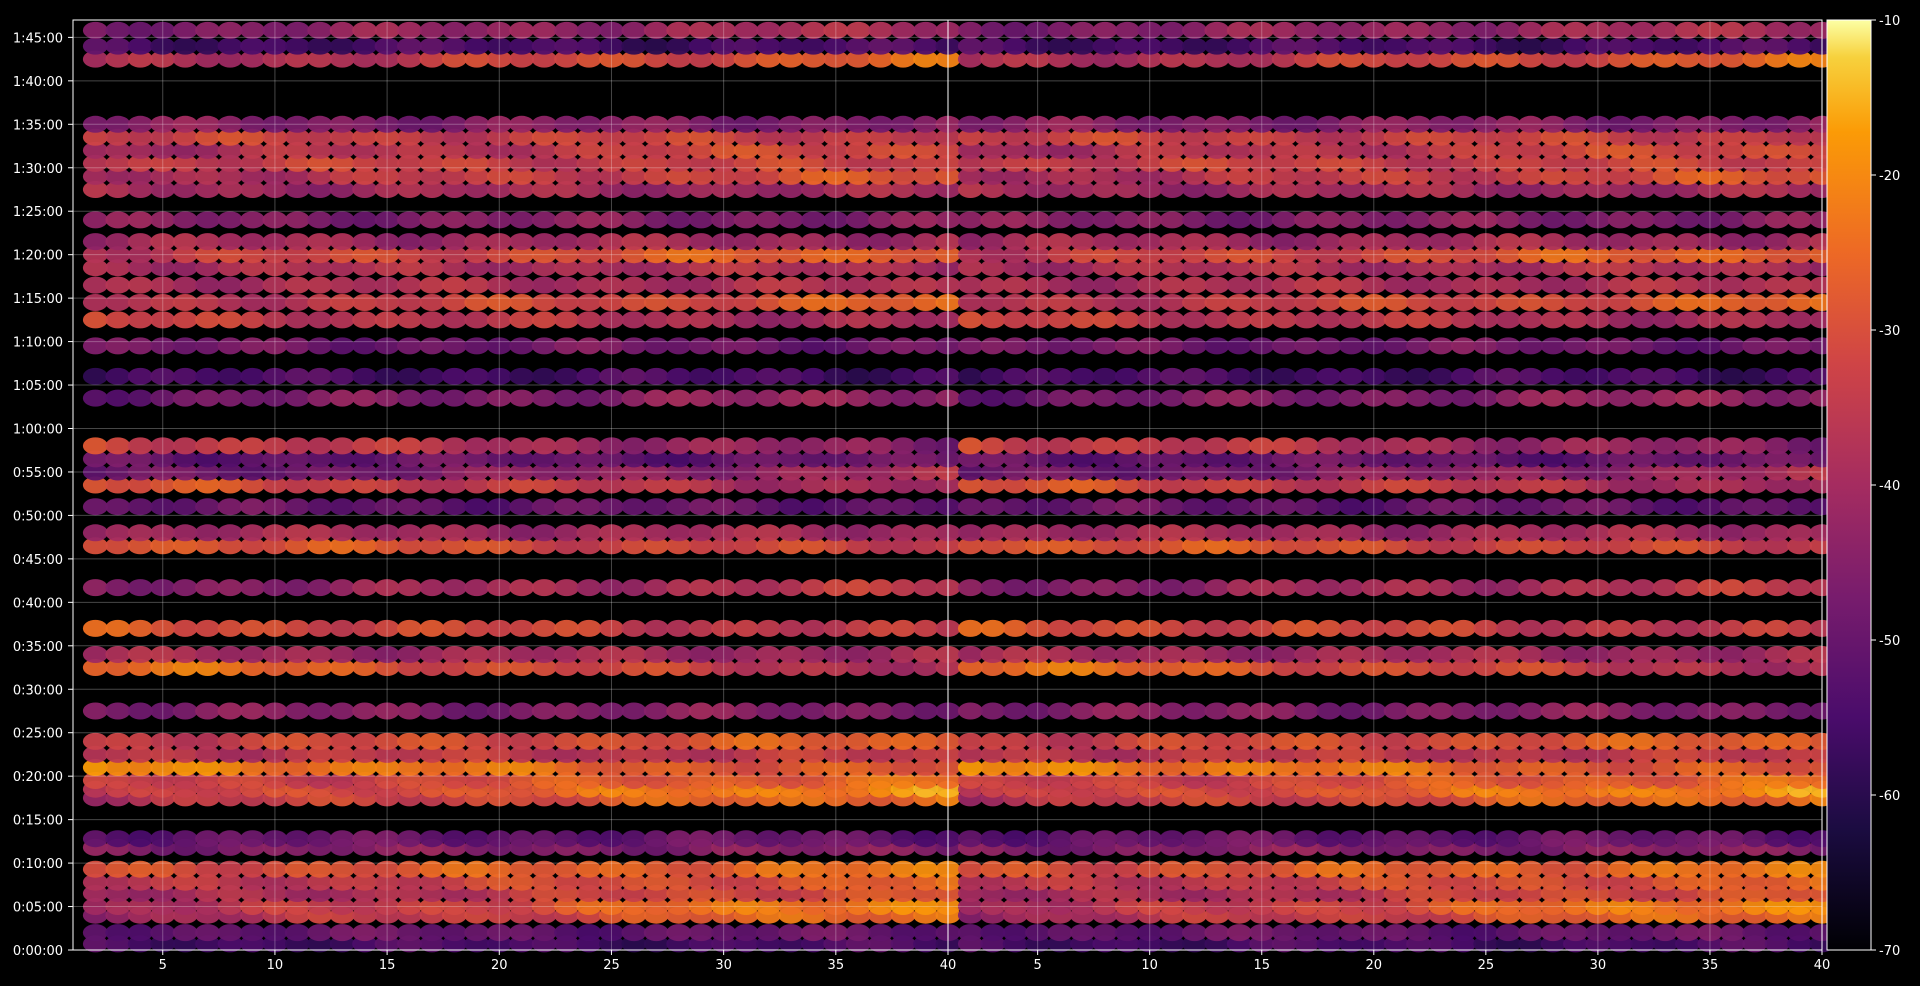 The width and height of the screenshot is (1920, 986). Describe the element at coordinates (387, 965) in the screenshot. I see `x-tick-label: 15` at that location.